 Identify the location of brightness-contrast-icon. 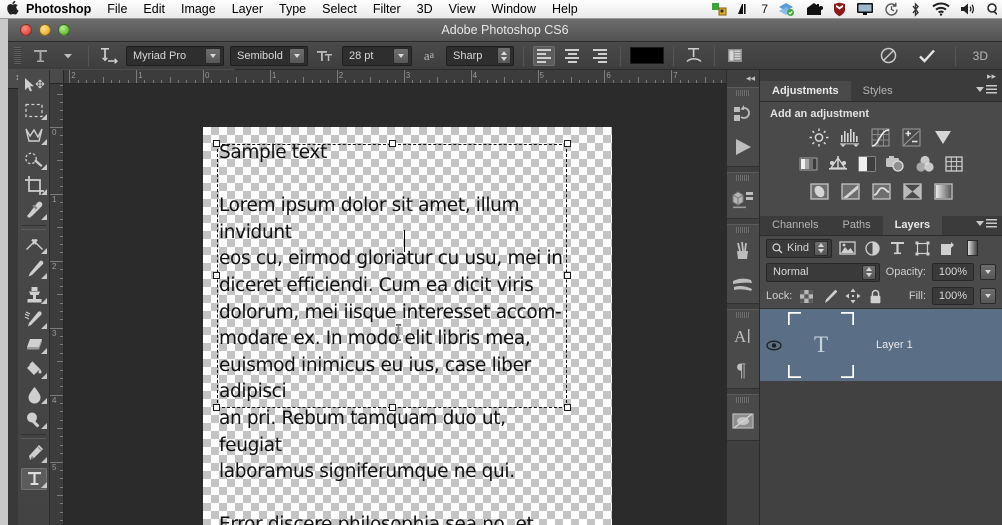
(819, 137).